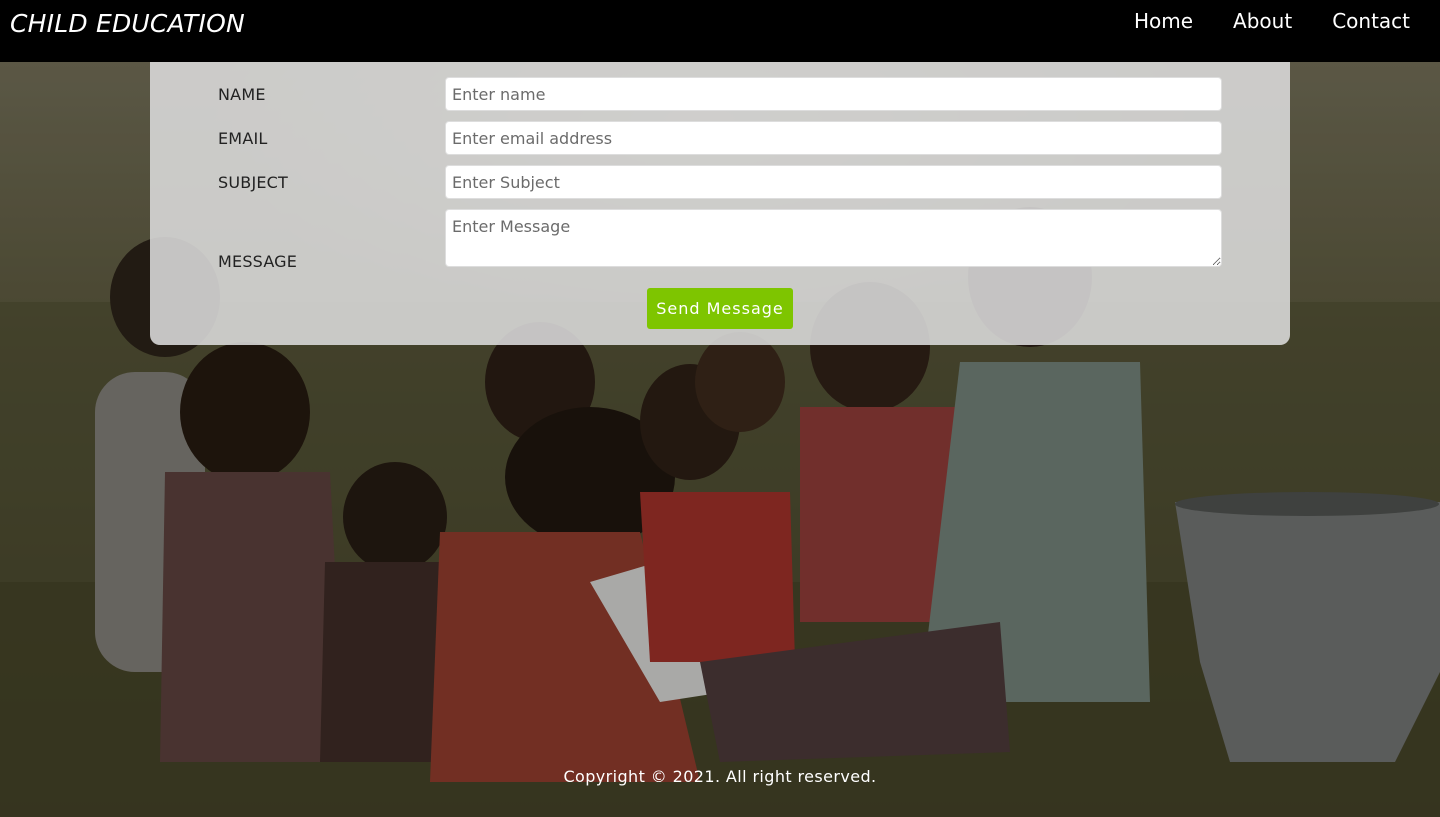  What do you see at coordinates (243, 138) in the screenshot?
I see `email-label: EMAIL` at bounding box center [243, 138].